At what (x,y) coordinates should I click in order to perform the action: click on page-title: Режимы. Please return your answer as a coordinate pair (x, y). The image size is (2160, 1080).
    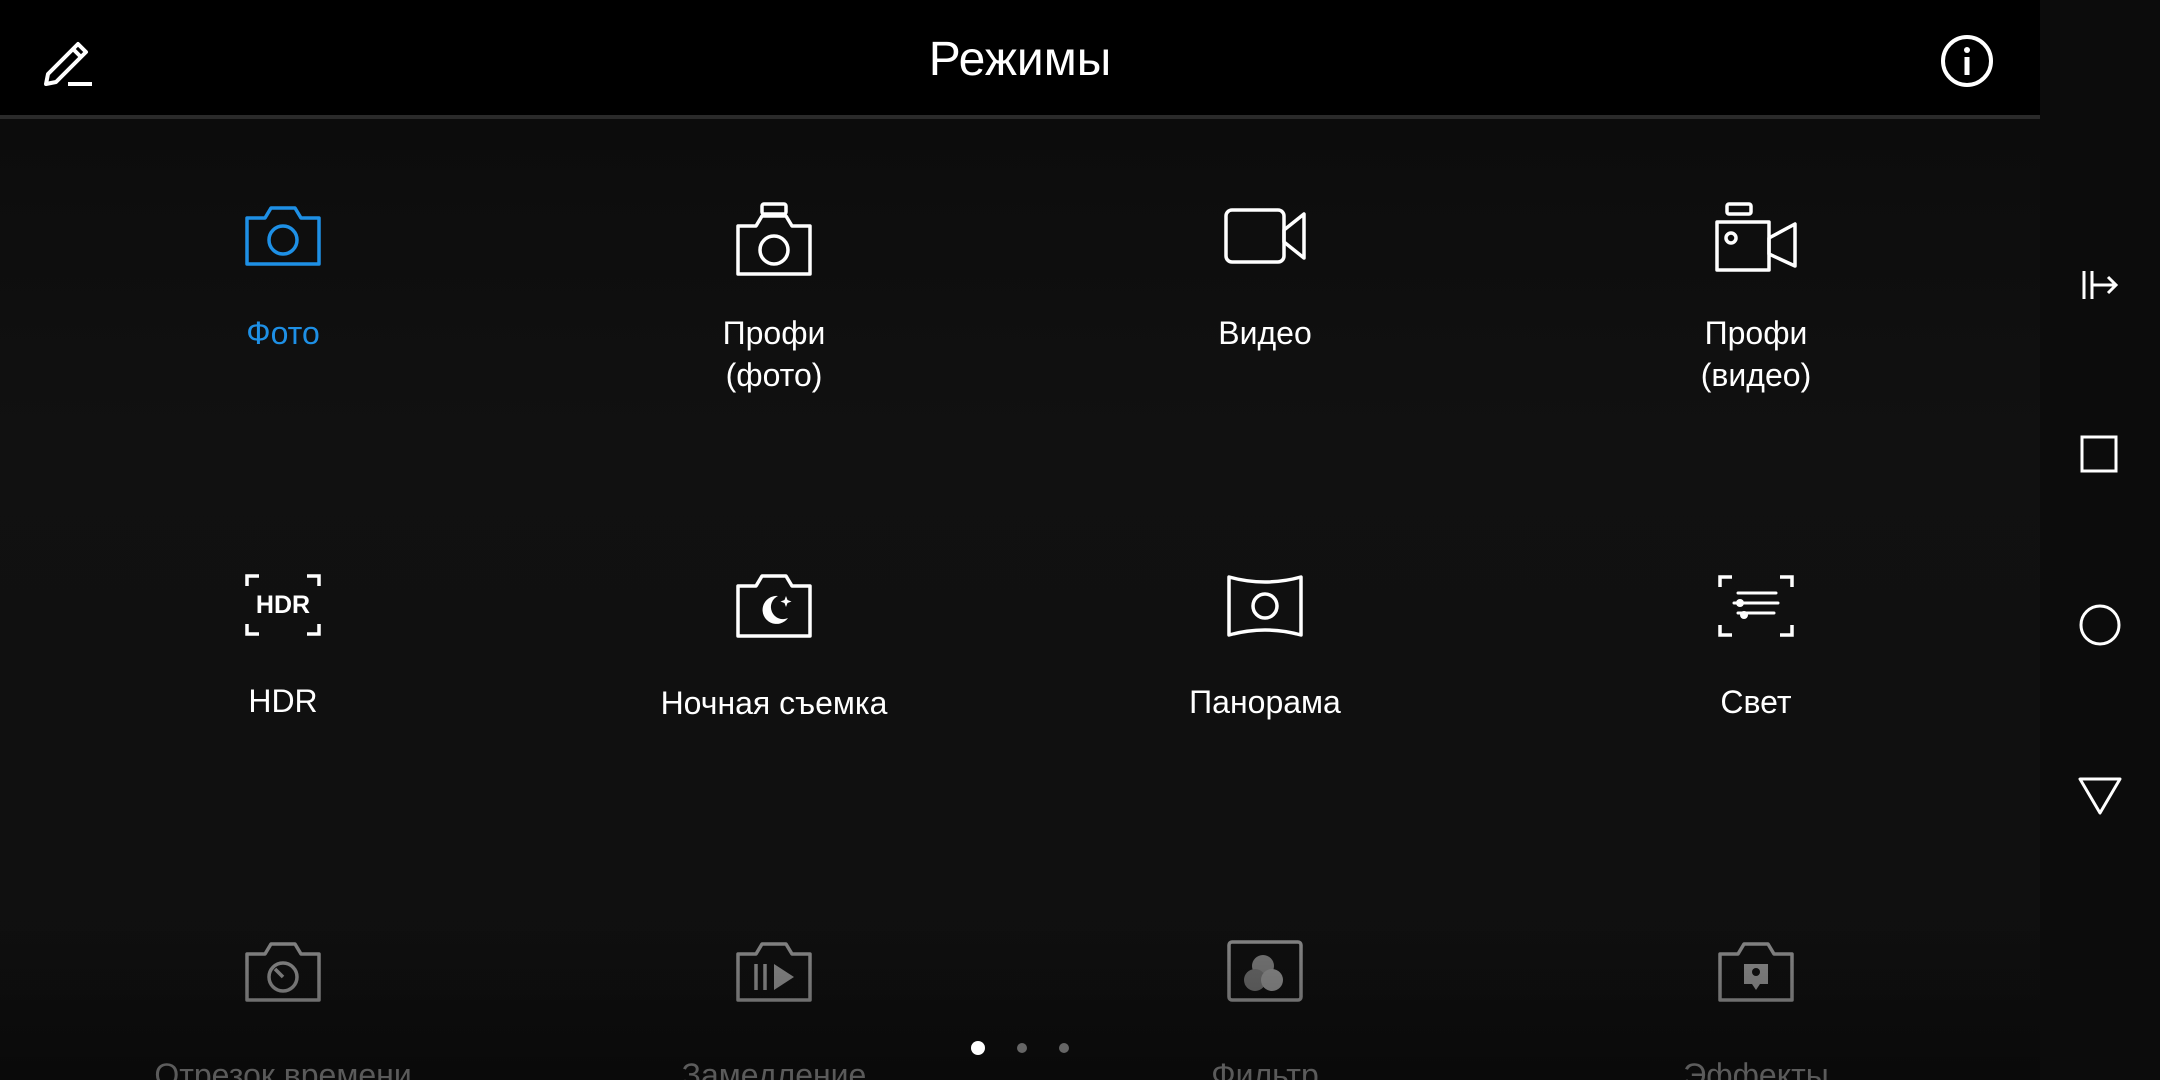
    Looking at the image, I should click on (1020, 59).